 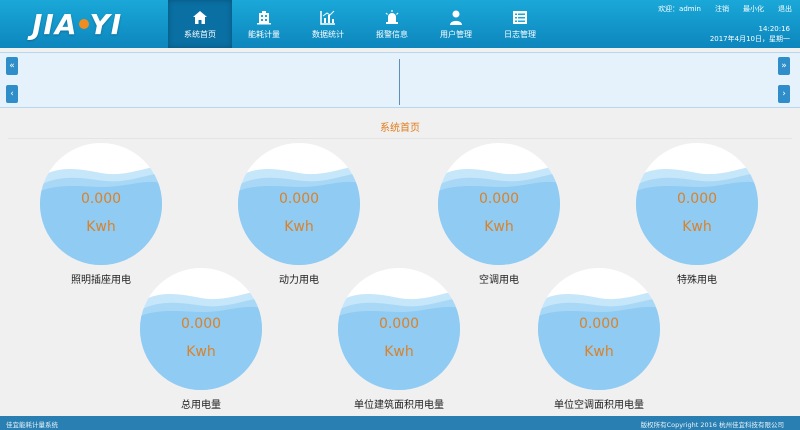 What do you see at coordinates (399, 405) in the screenshot?
I see `gauge-label: 单位建筑面积用电量` at bounding box center [399, 405].